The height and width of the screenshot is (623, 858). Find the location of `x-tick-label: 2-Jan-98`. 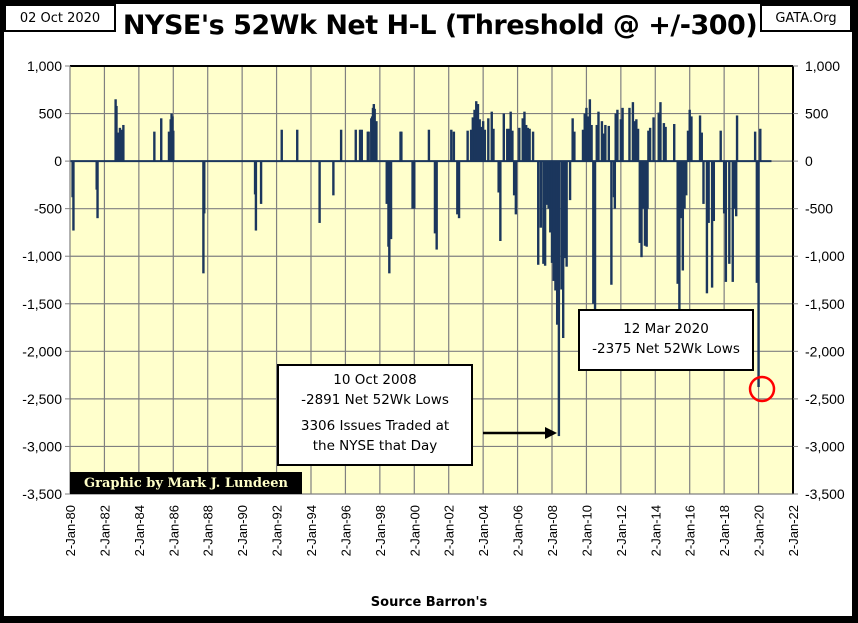

x-tick-label: 2-Jan-98 is located at coordinates (380, 530).